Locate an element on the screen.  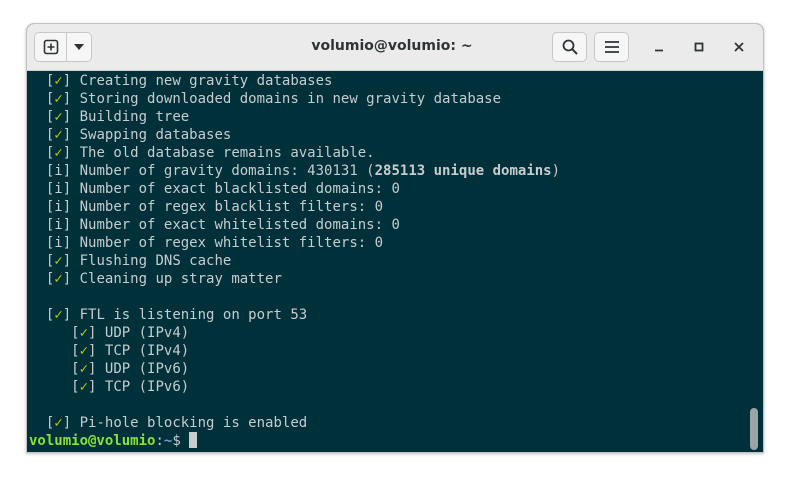
prompt-symbol: $ is located at coordinates (181, 441).